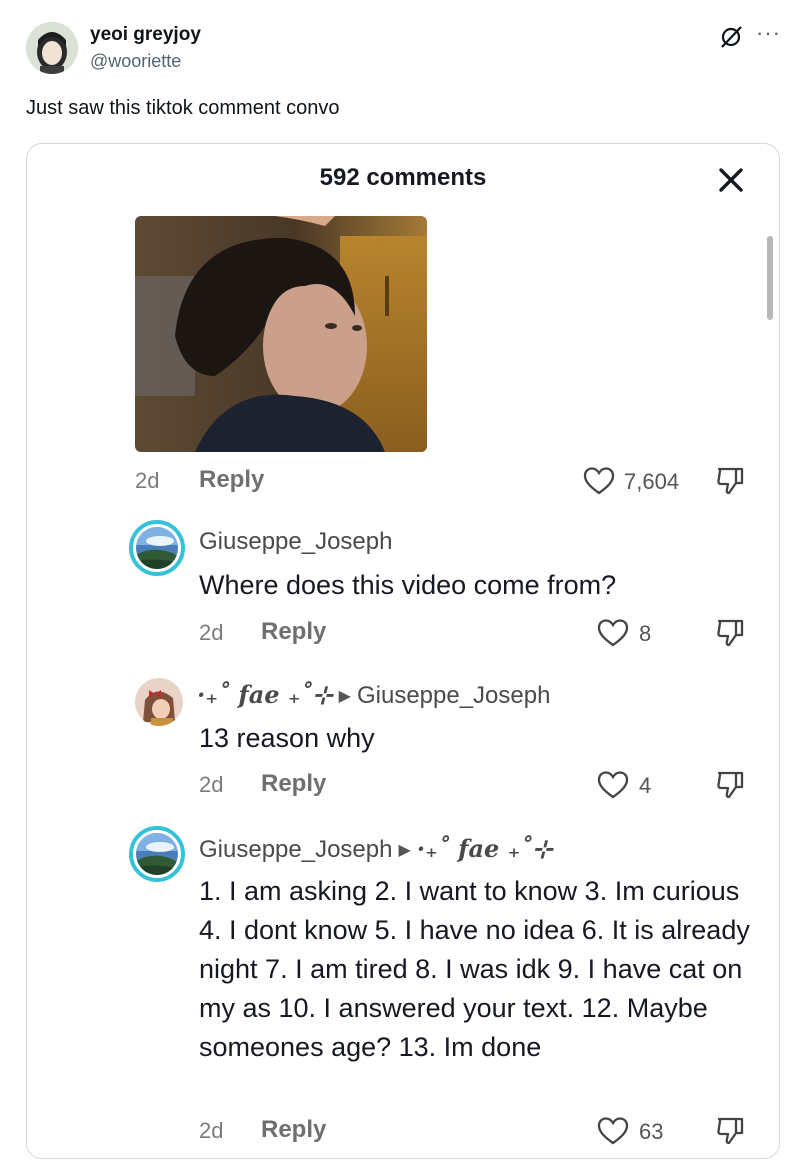 This screenshot has width=796, height=1172. Describe the element at coordinates (645, 633) in the screenshot. I see `comment-like-count: 8` at that location.